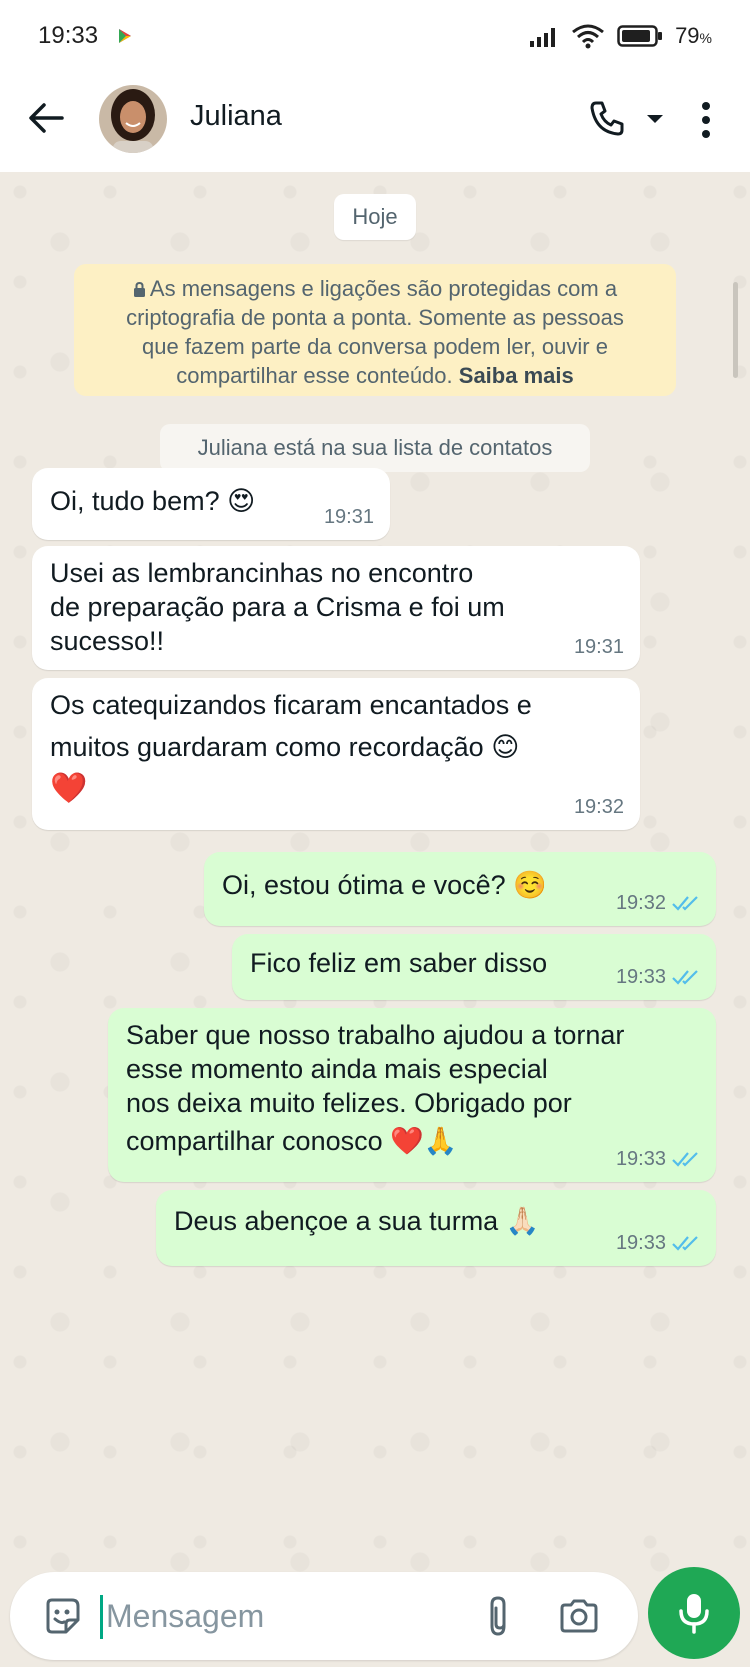 This screenshot has width=750, height=1667. I want to click on message-bubble-outgoing: Fico feliz em saber disso 19:33, so click(474, 967).